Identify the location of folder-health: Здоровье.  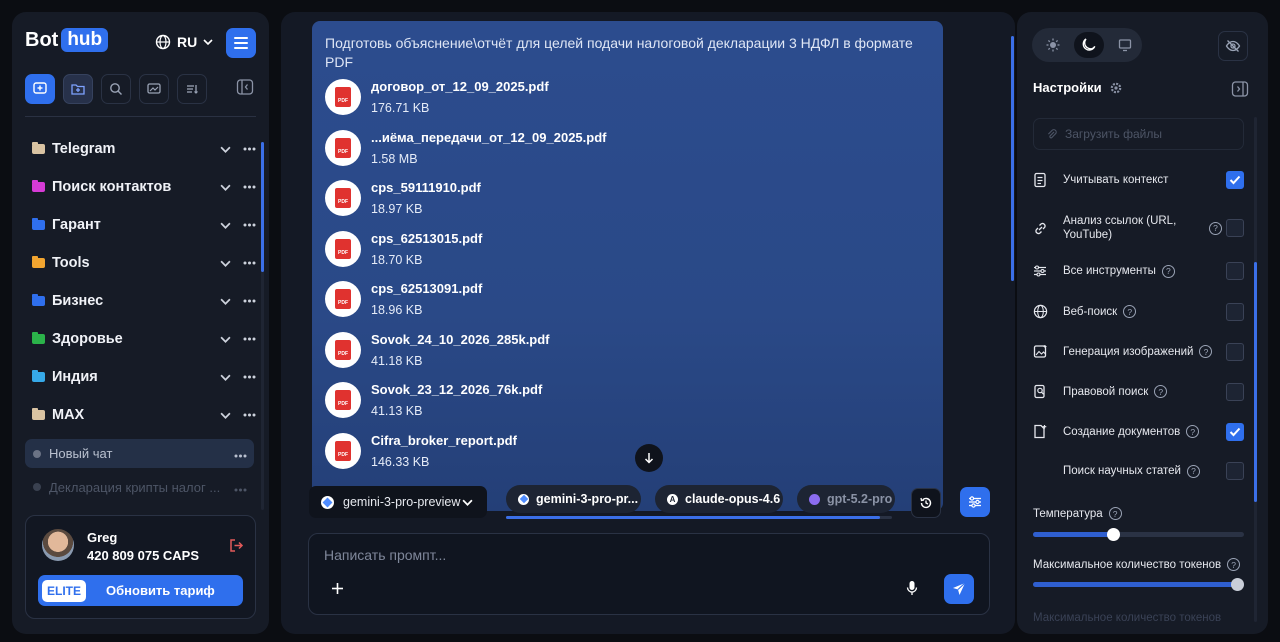
(140, 339).